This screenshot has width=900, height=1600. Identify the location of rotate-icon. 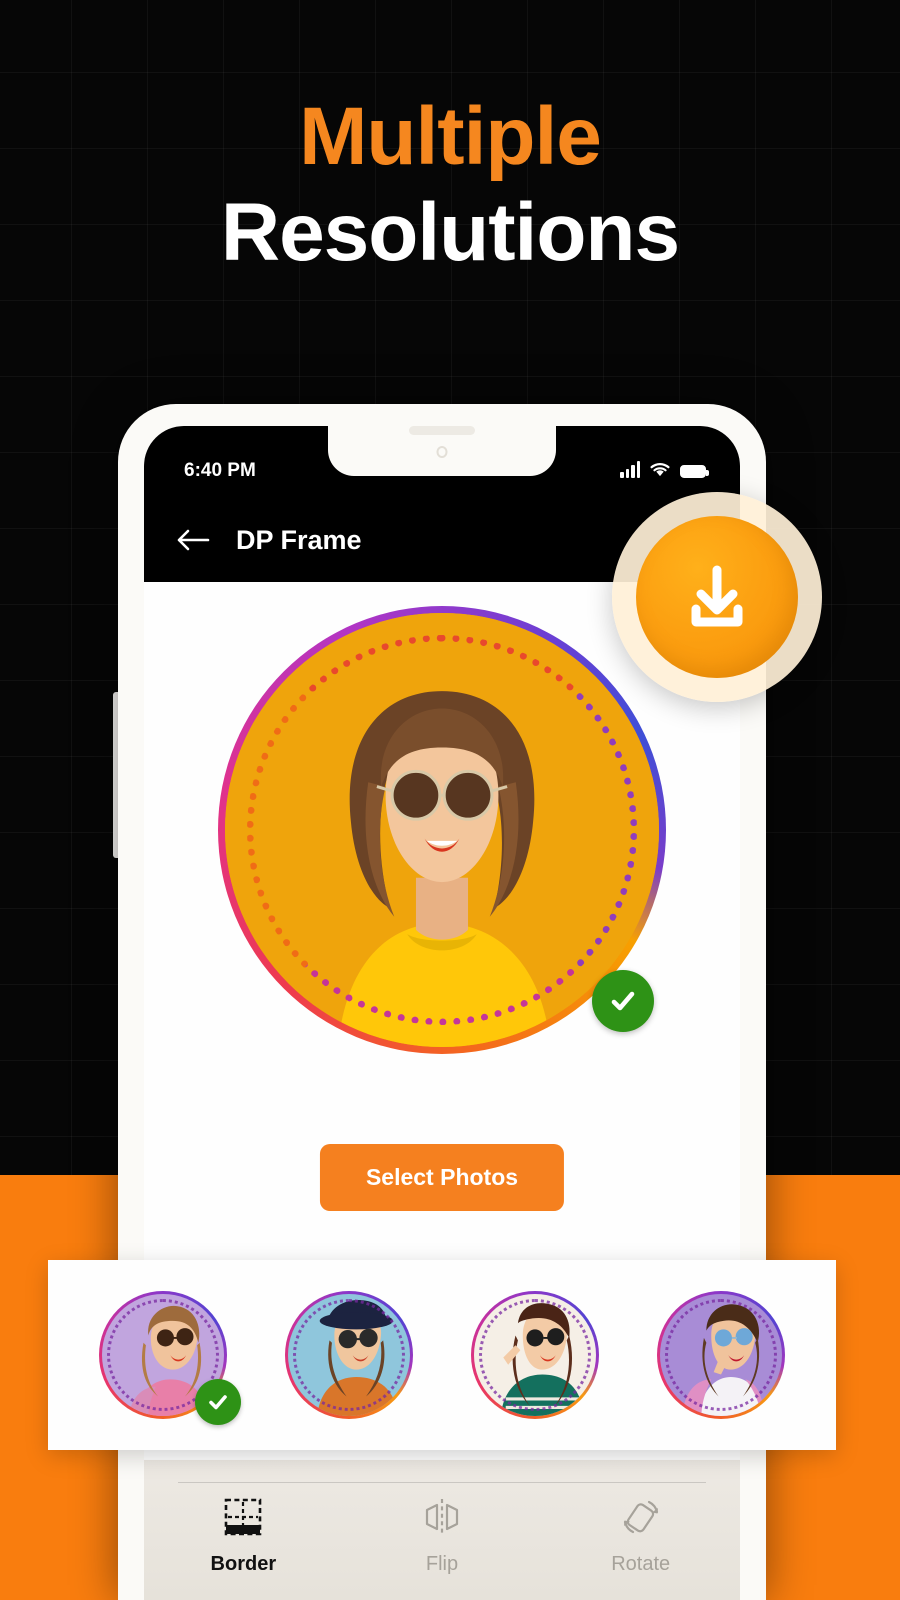
(640, 1517).